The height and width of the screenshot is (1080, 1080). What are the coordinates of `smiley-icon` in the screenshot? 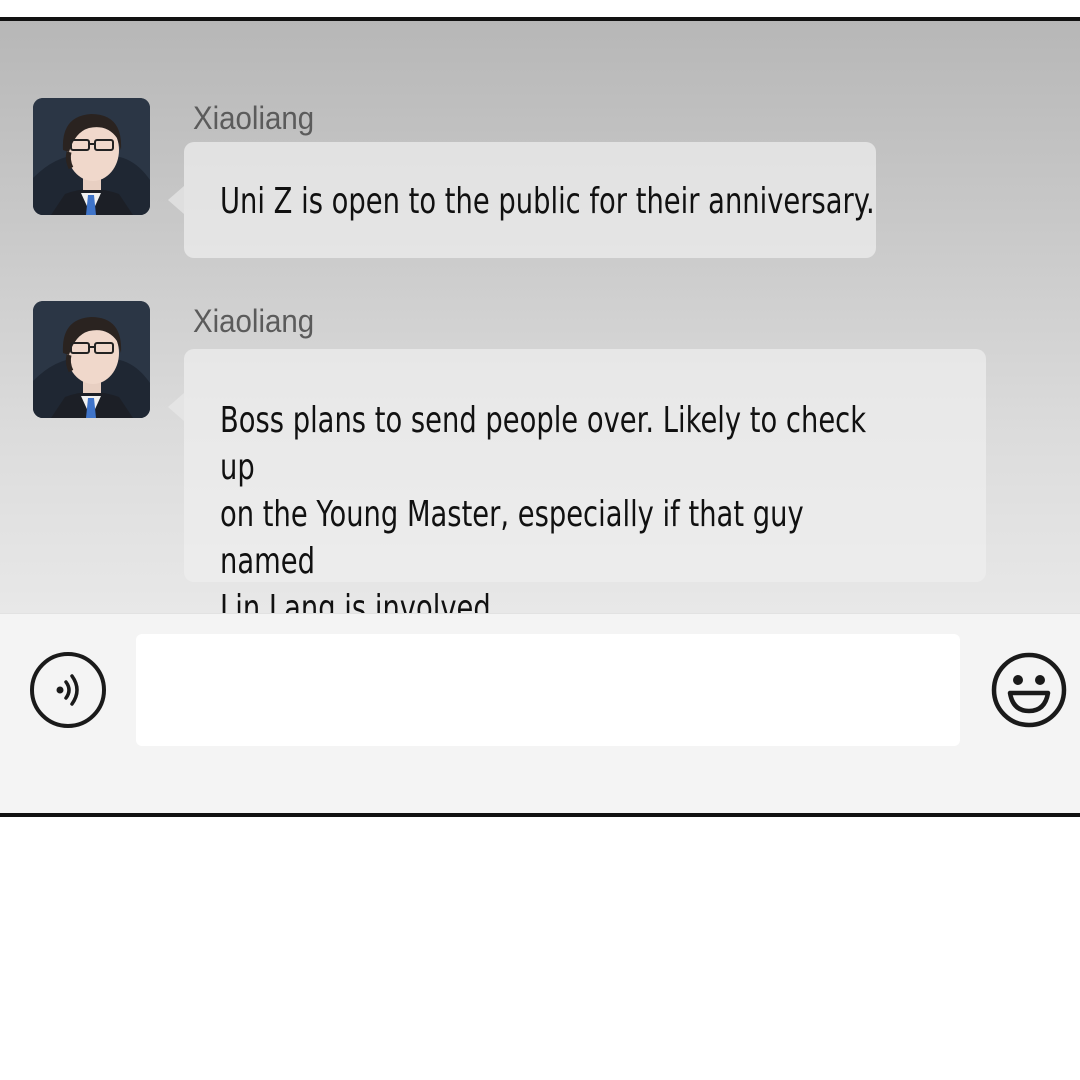 It's located at (1029, 690).